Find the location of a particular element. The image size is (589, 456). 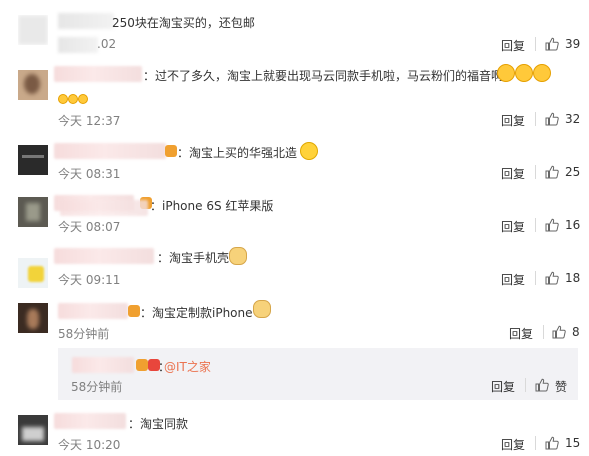

comment-item: ：淘宝手机壳 今天 09:11 回复 18 is located at coordinates (294, 265).